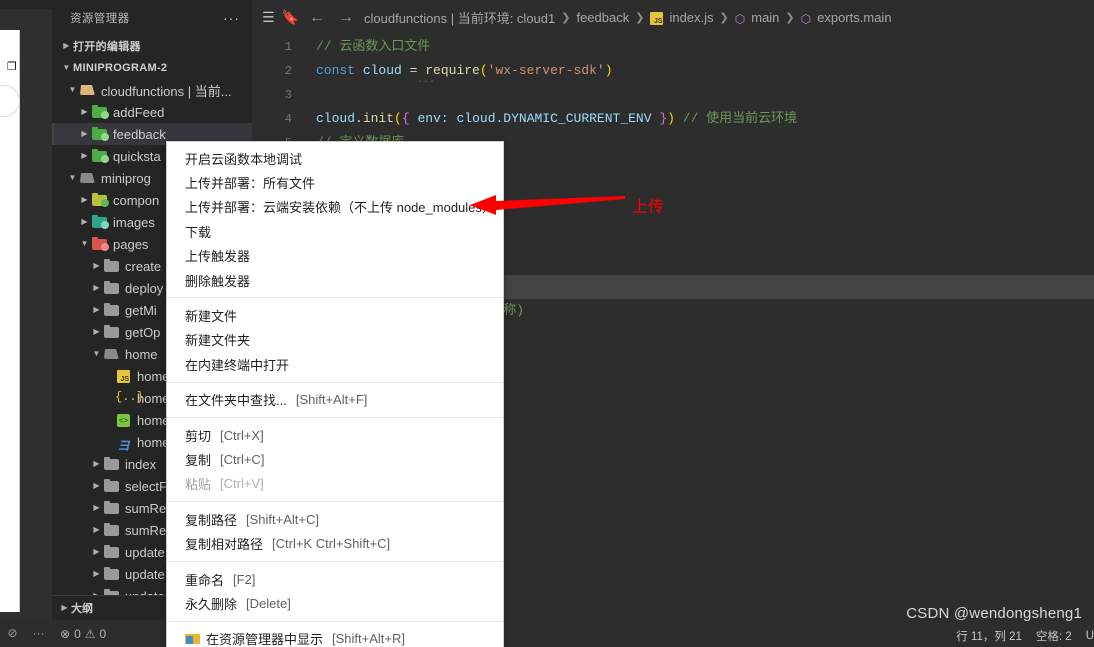 The image size is (1094, 647). What do you see at coordinates (288, 47) in the screenshot?
I see `line-number: 1` at bounding box center [288, 47].